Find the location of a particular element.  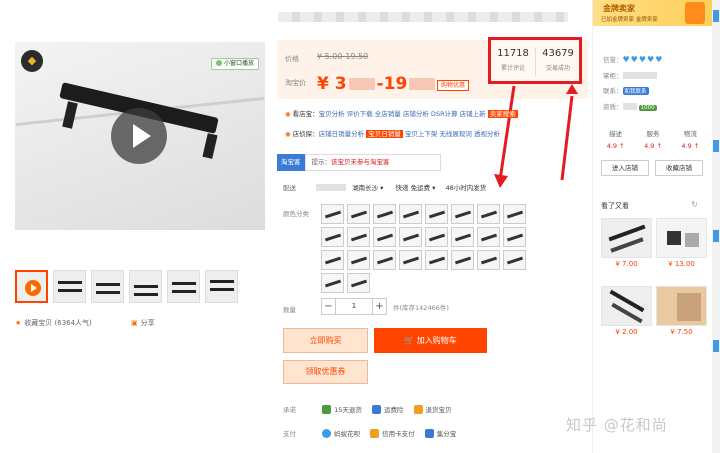

original-price: ¥ 5.00-19.50 is located at coordinates (343, 56).